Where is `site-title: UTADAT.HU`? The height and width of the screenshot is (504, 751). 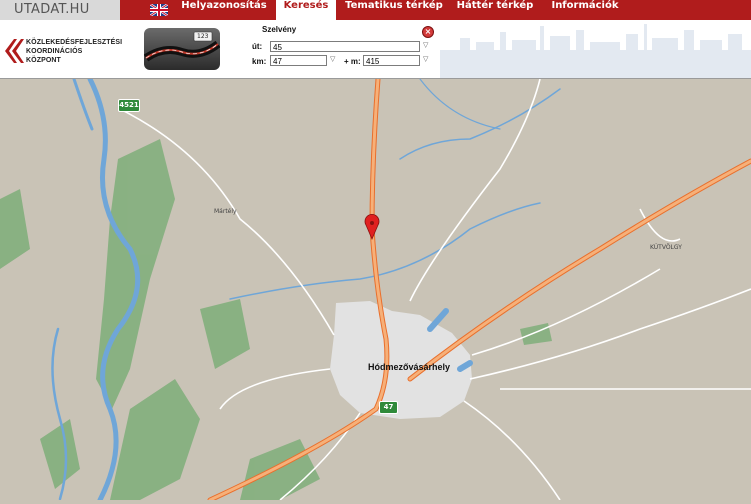
site-title: UTADAT.HU is located at coordinates (60, 10).